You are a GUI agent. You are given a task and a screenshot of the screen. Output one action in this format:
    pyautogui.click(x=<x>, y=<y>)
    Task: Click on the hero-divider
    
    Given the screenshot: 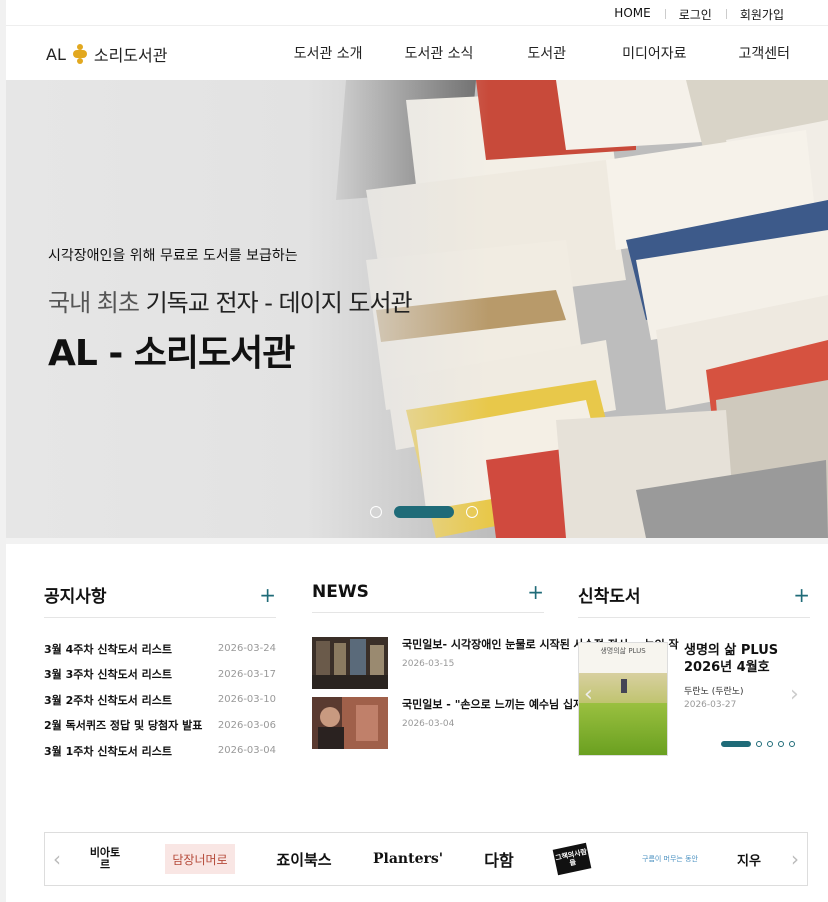 What is the action you would take?
    pyautogui.click(x=417, y=541)
    